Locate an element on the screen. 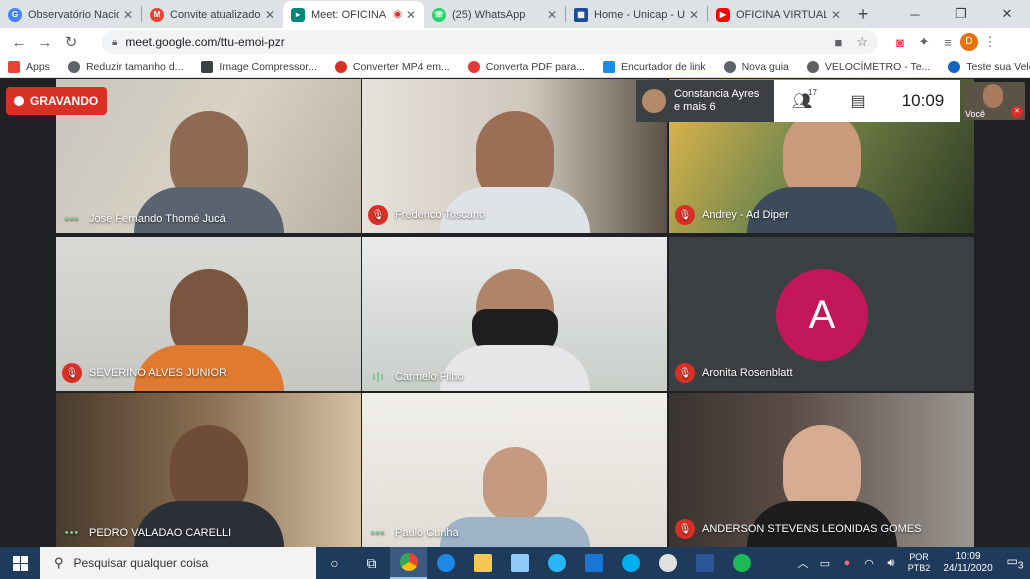 The height and width of the screenshot is (579, 1030). globe-icon is located at coordinates (729, 66).